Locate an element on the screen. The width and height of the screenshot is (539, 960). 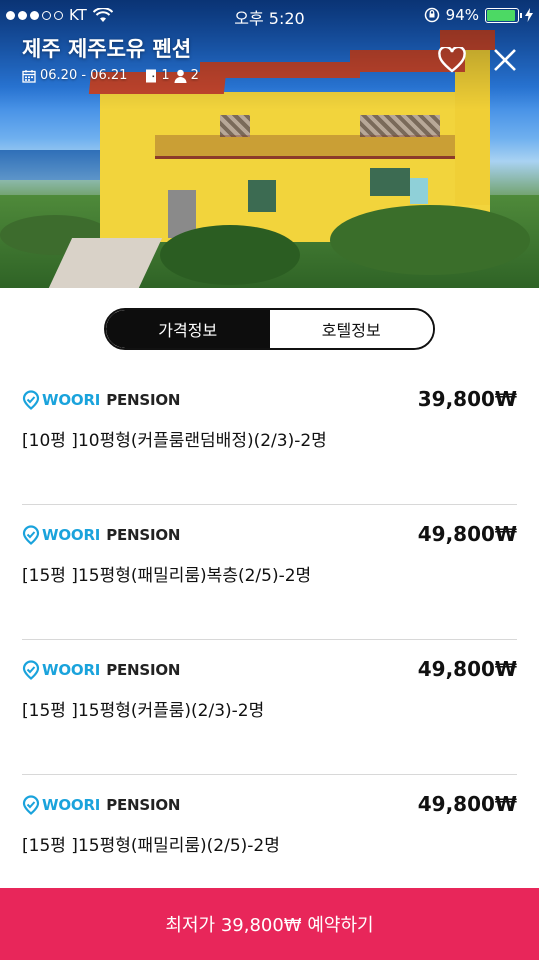
room-name: [15평 ]15평형(패밀리룸)(2/5)-2명 is located at coordinates (151, 846).